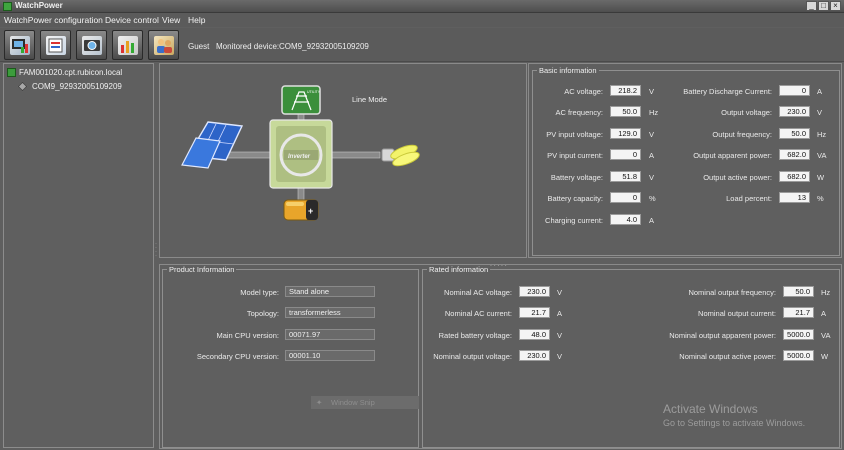 This screenshot has height=450, width=844. I want to click on battery-voltage-value: 51.8, so click(625, 176).